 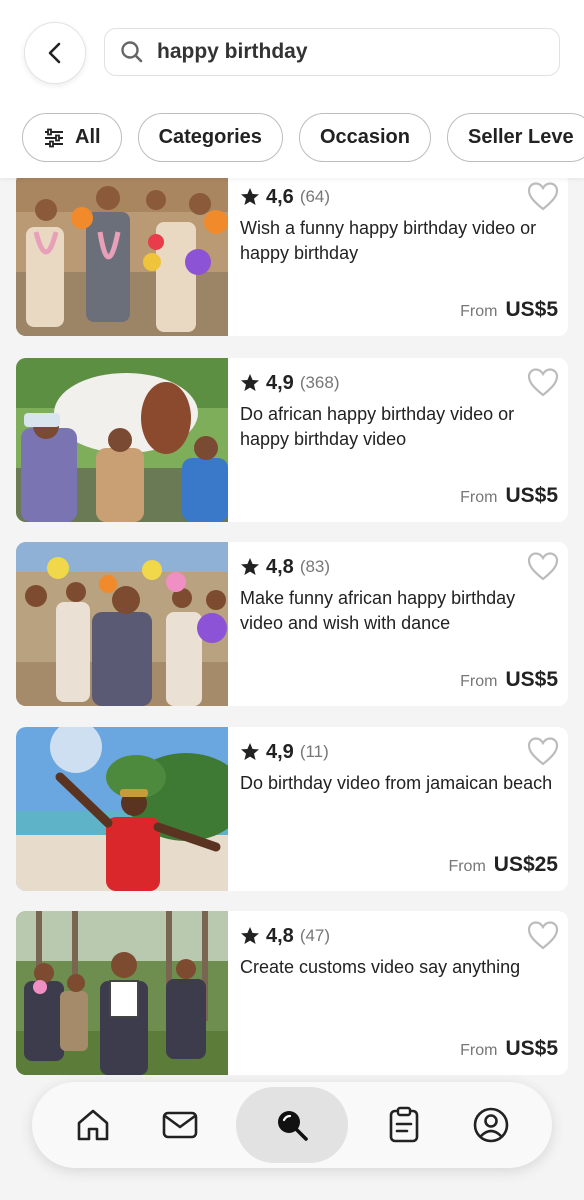 I want to click on search-bar, so click(x=332, y=52).